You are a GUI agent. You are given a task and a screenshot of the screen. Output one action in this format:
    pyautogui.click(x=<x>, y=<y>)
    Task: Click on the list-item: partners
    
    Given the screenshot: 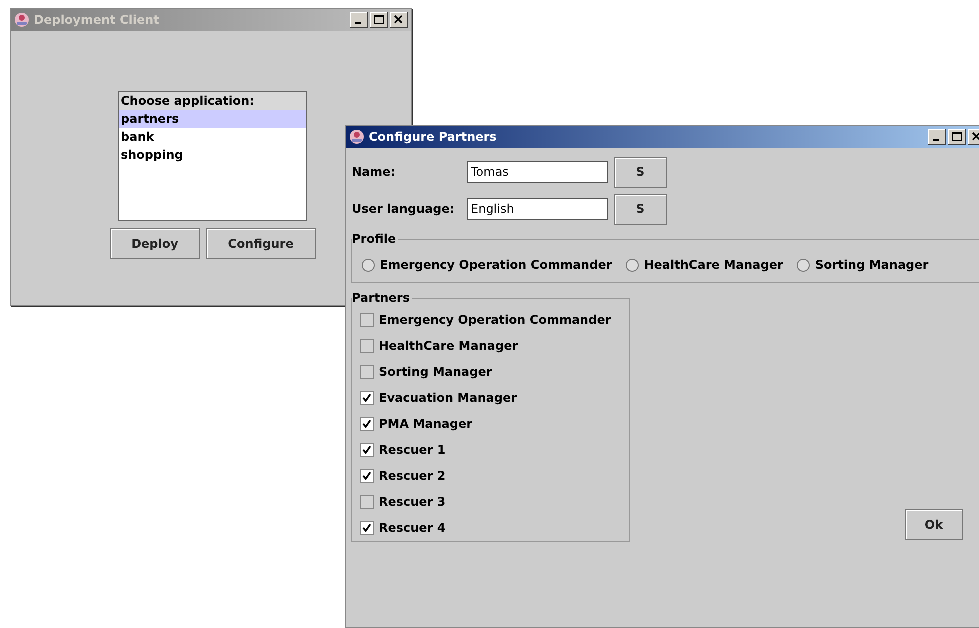 What is the action you would take?
    pyautogui.click(x=212, y=119)
    